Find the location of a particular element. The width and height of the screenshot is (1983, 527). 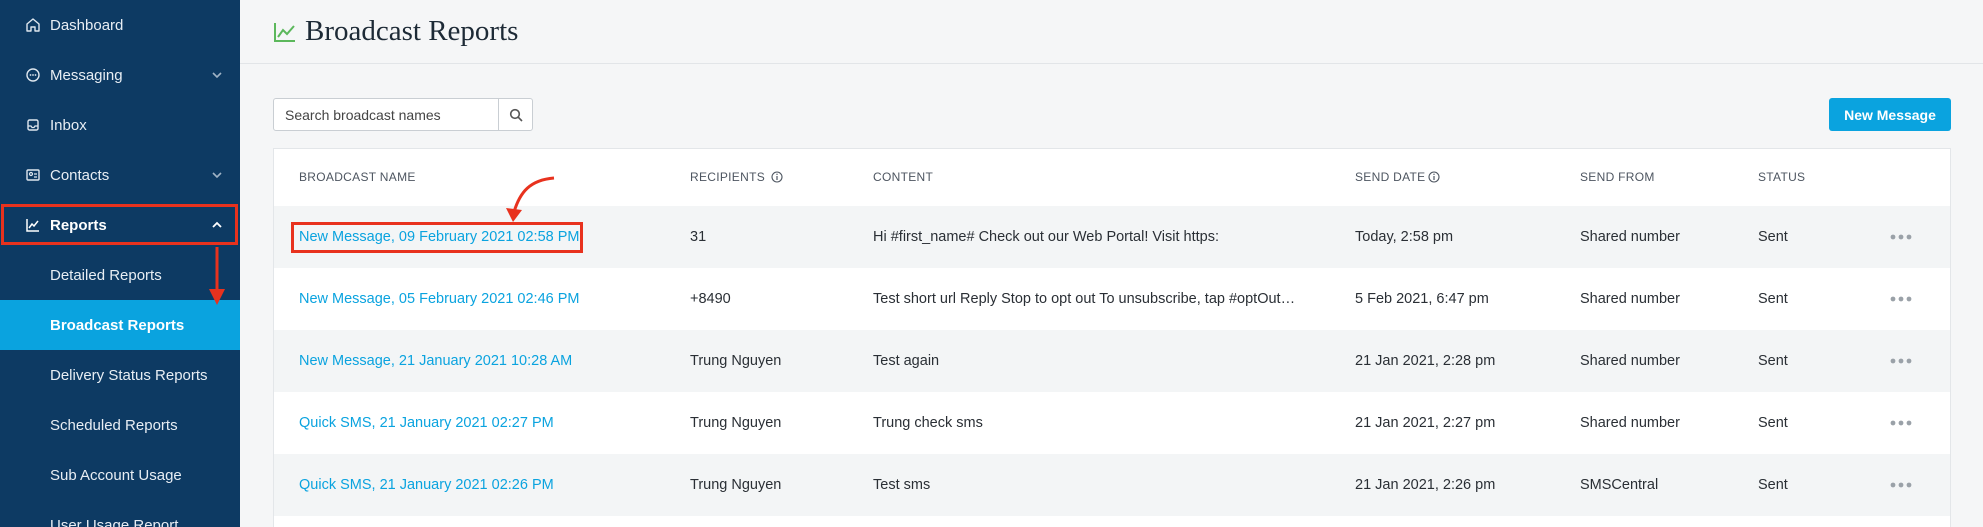

send-date-cell: 5 Feb 2021, 6:47 pm is located at coordinates (1422, 299).